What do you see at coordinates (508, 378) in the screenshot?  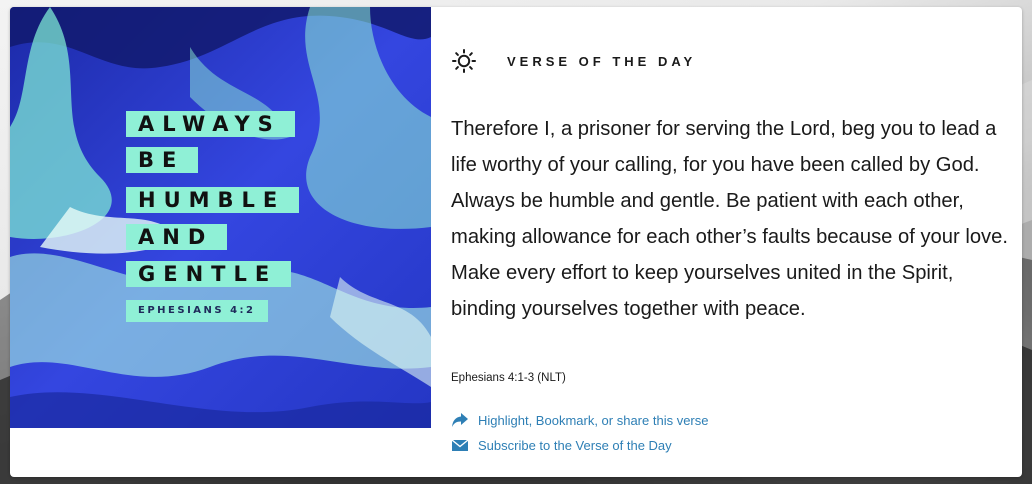 I see `verse-reference: Ephesians 4:1-3 (NLT)` at bounding box center [508, 378].